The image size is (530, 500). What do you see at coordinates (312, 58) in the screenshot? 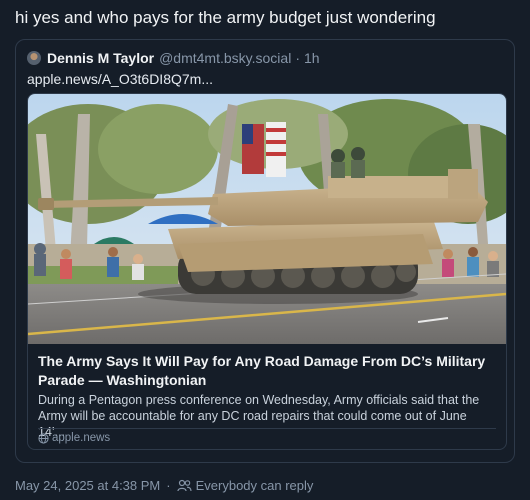
I see `post-time: 1h` at bounding box center [312, 58].